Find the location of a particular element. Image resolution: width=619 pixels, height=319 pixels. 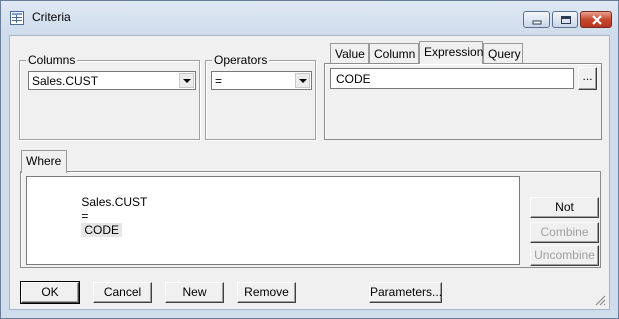

tab-query: Query is located at coordinates (503, 53).